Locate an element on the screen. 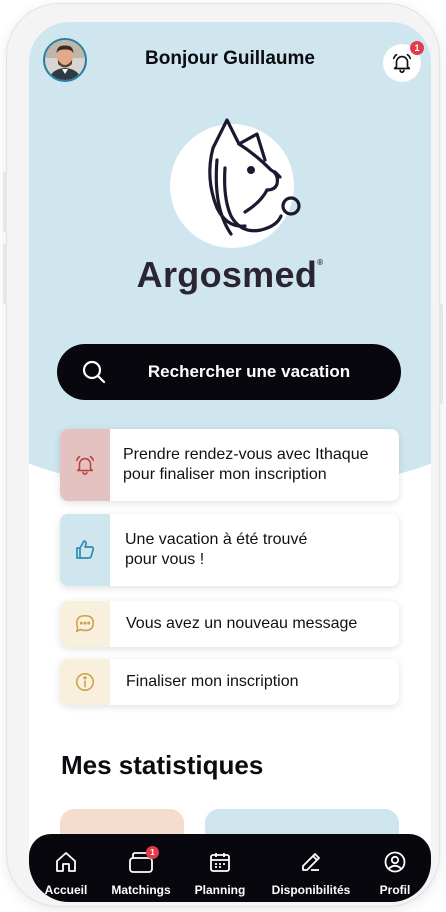 This screenshot has width=446, height=912. tab-availability: Disponibilités is located at coordinates (311, 873).